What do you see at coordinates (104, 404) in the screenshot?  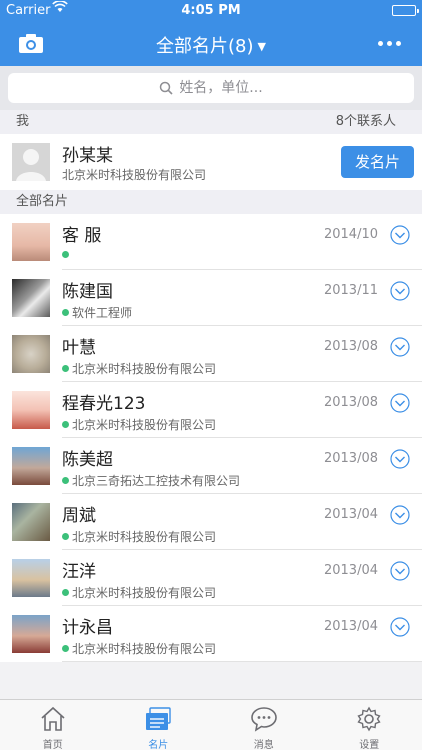 I see `contact-name: 程春光123` at bounding box center [104, 404].